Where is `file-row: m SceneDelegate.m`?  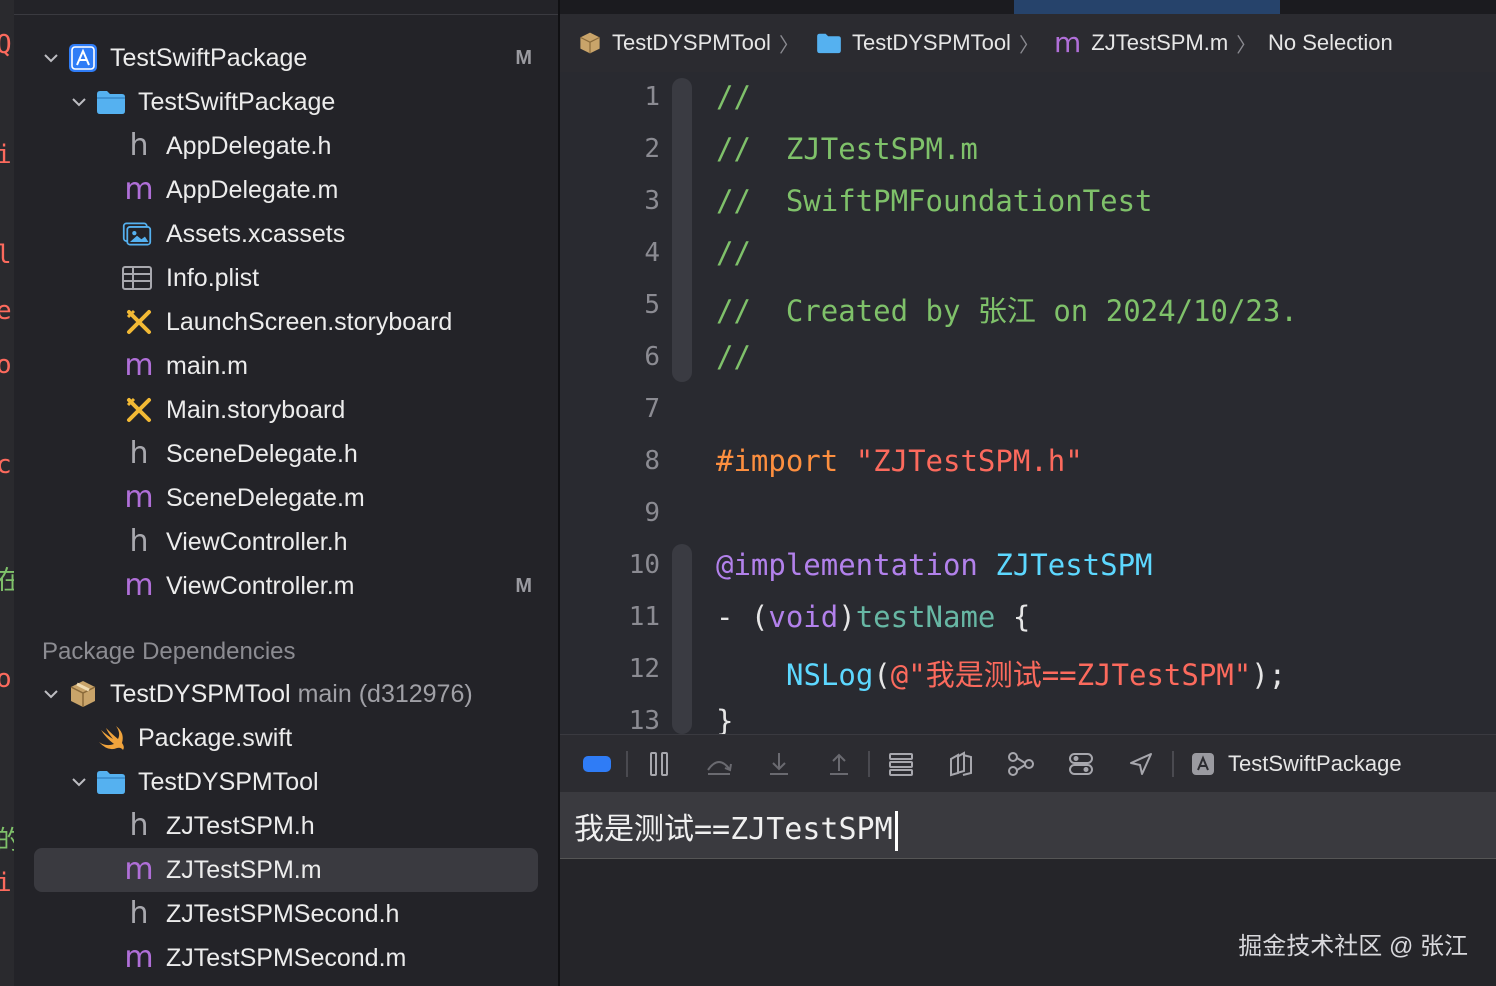 file-row: m SceneDelegate.m is located at coordinates (286, 498).